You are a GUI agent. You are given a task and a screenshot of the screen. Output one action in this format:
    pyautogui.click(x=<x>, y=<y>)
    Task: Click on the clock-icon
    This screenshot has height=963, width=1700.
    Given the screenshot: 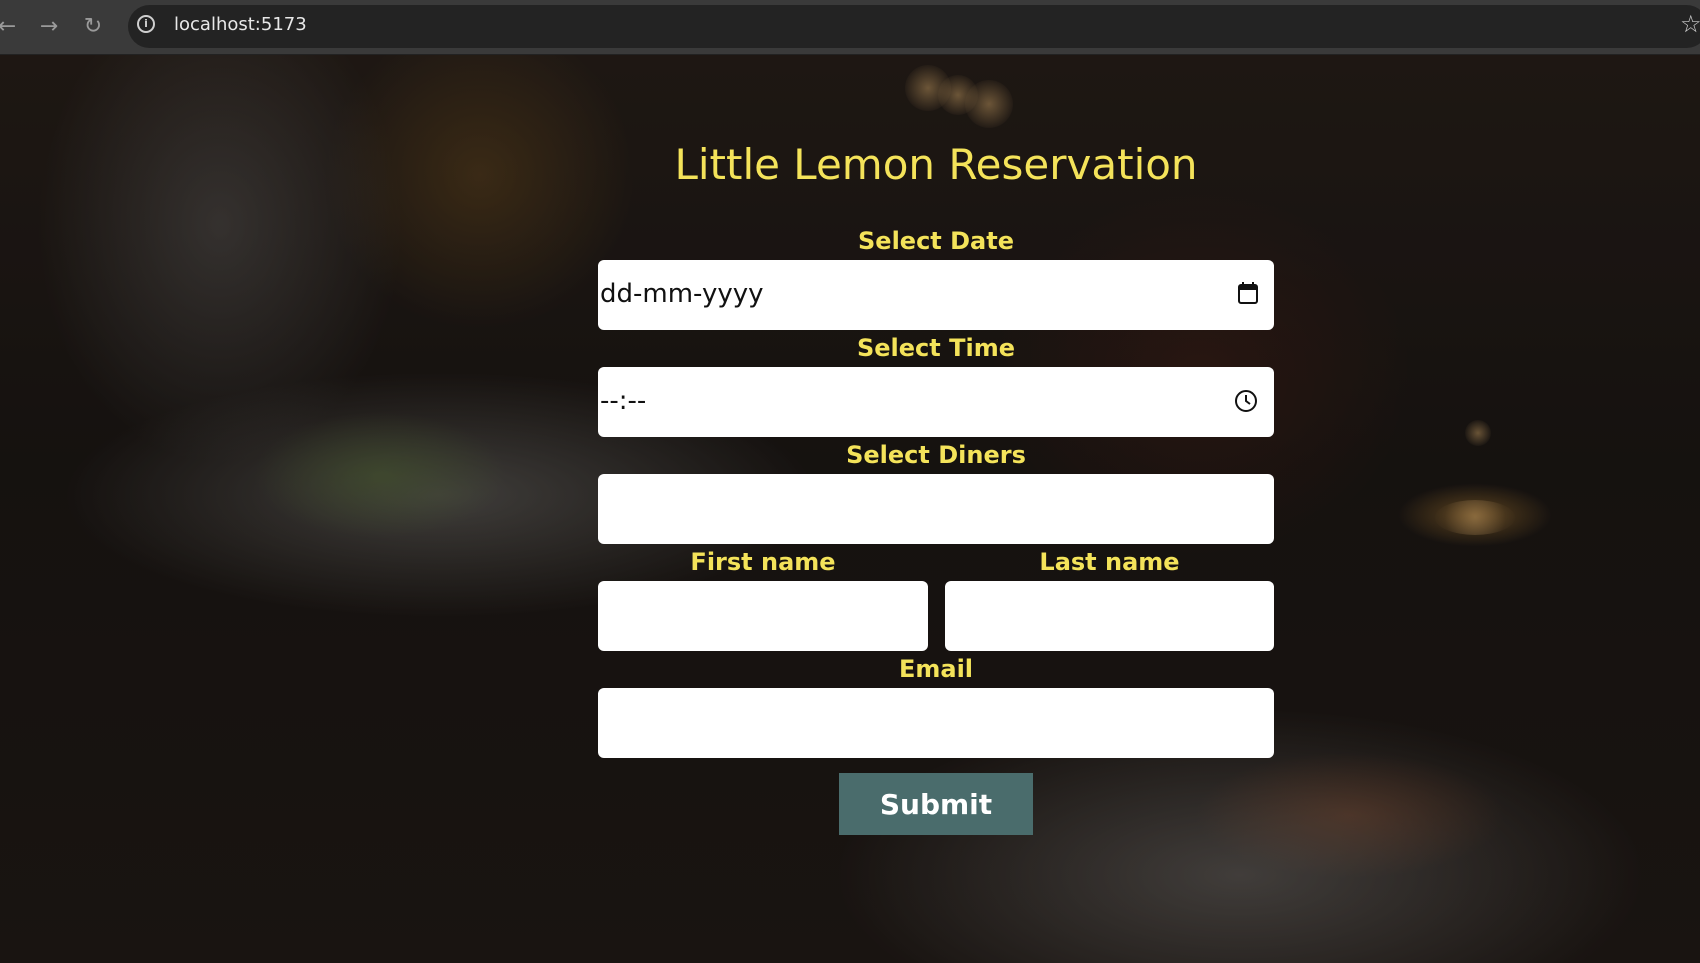 What is the action you would take?
    pyautogui.click(x=1246, y=401)
    